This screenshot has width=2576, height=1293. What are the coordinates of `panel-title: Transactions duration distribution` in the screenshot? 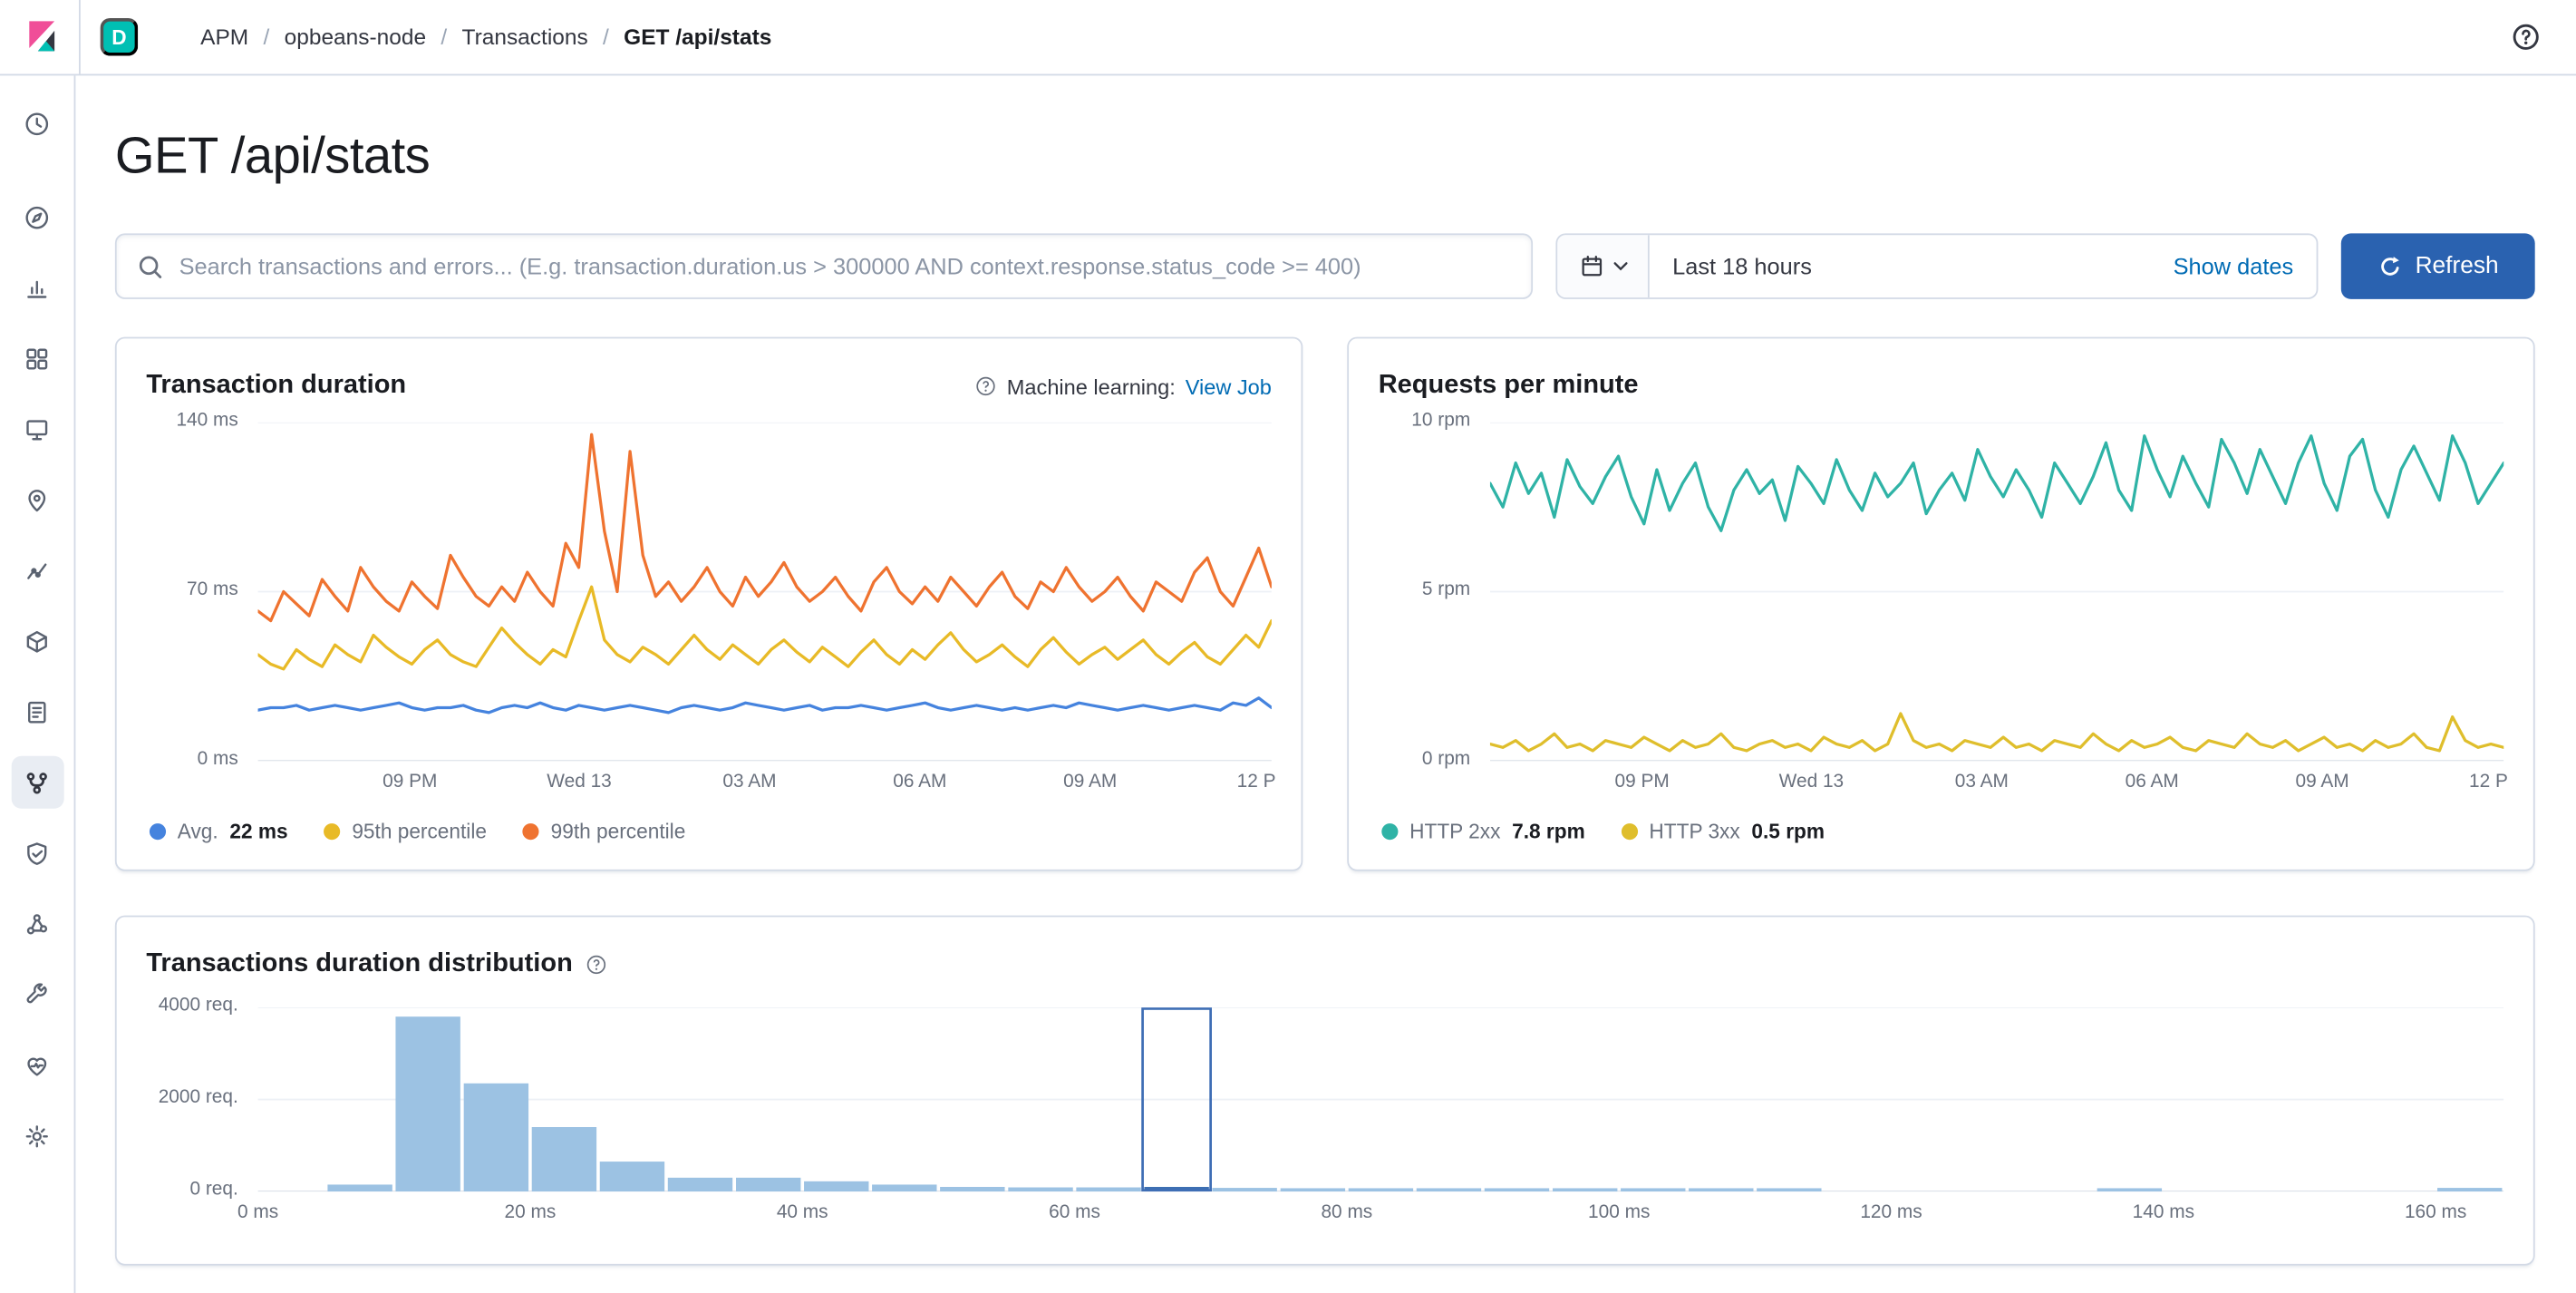 It's located at (359, 963).